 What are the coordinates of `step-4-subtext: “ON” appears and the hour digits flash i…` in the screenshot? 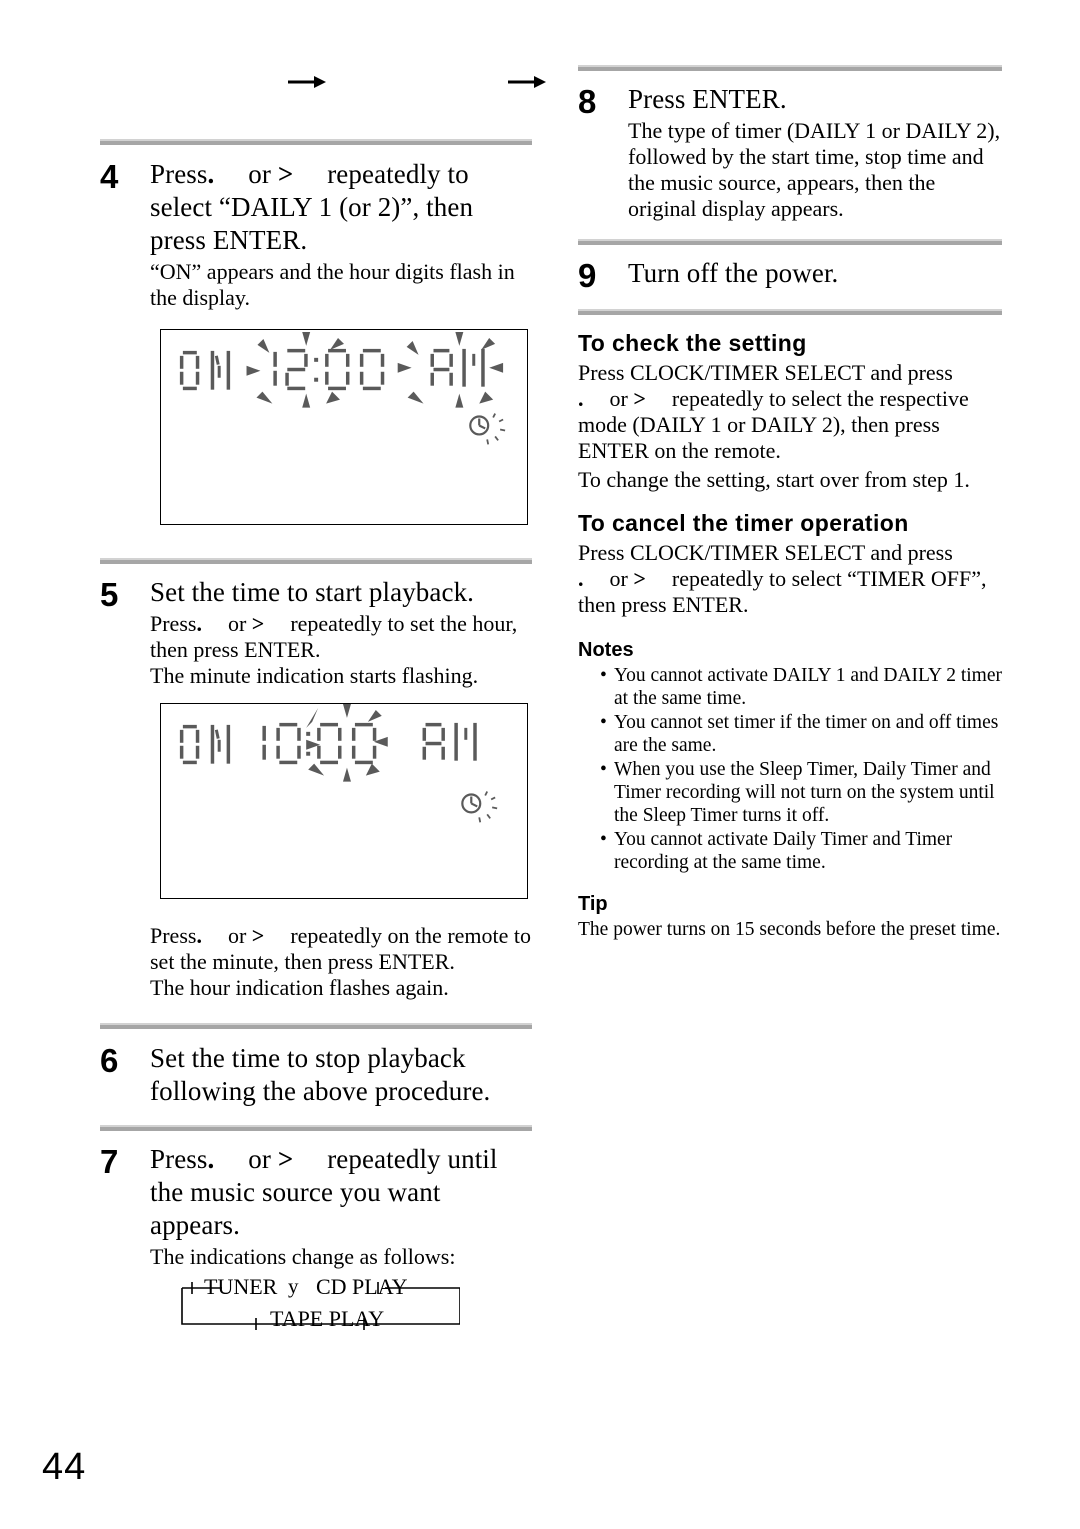 It's located at (332, 284).